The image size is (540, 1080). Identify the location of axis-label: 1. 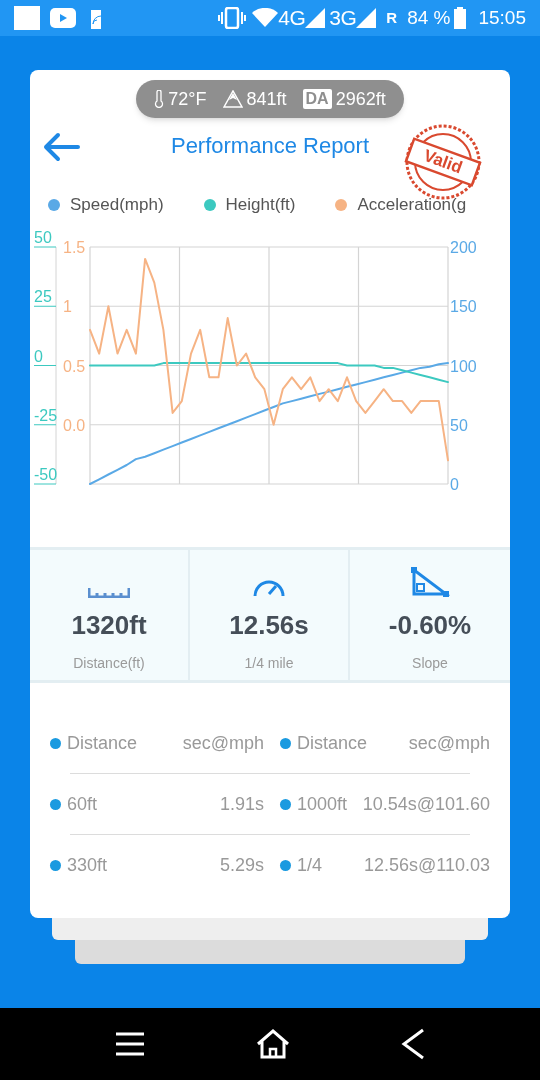
(67, 307).